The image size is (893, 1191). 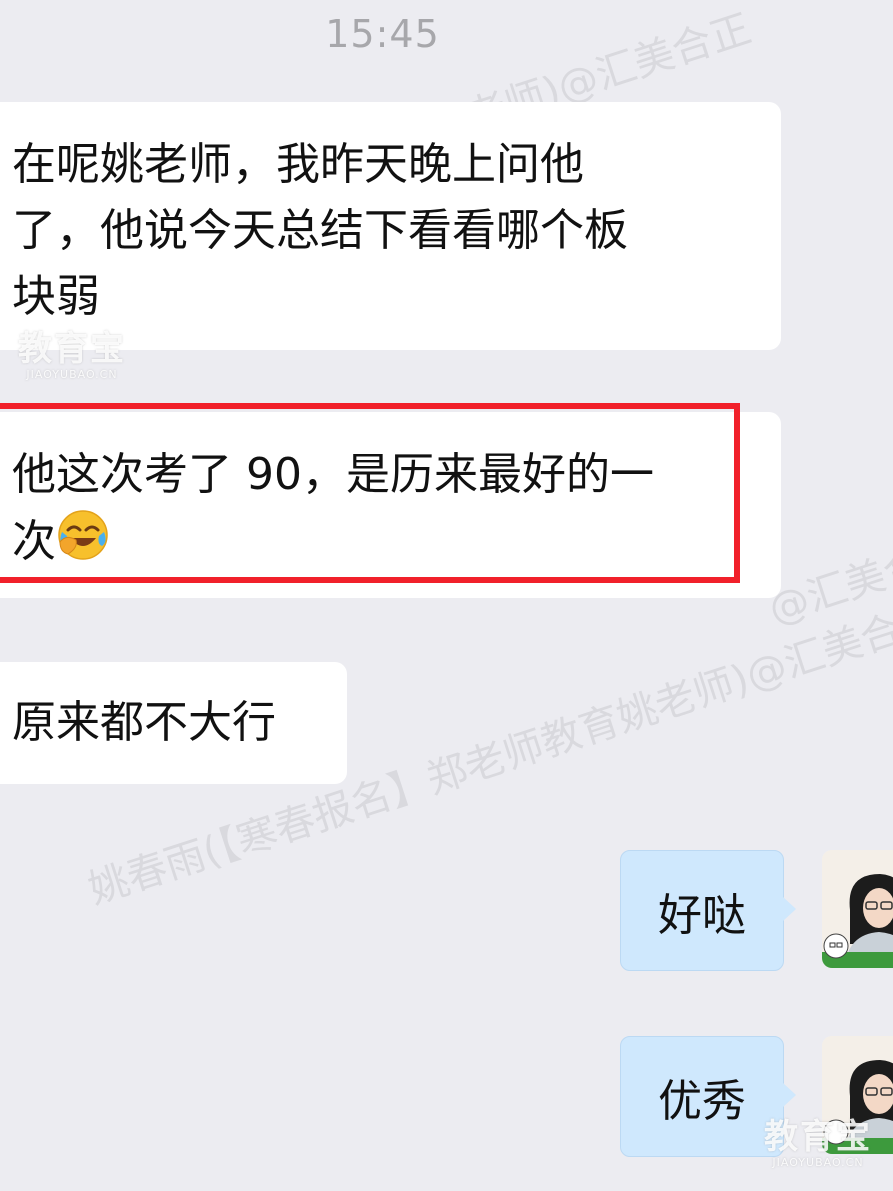 I want to click on avatar, so click(x=857, y=909).